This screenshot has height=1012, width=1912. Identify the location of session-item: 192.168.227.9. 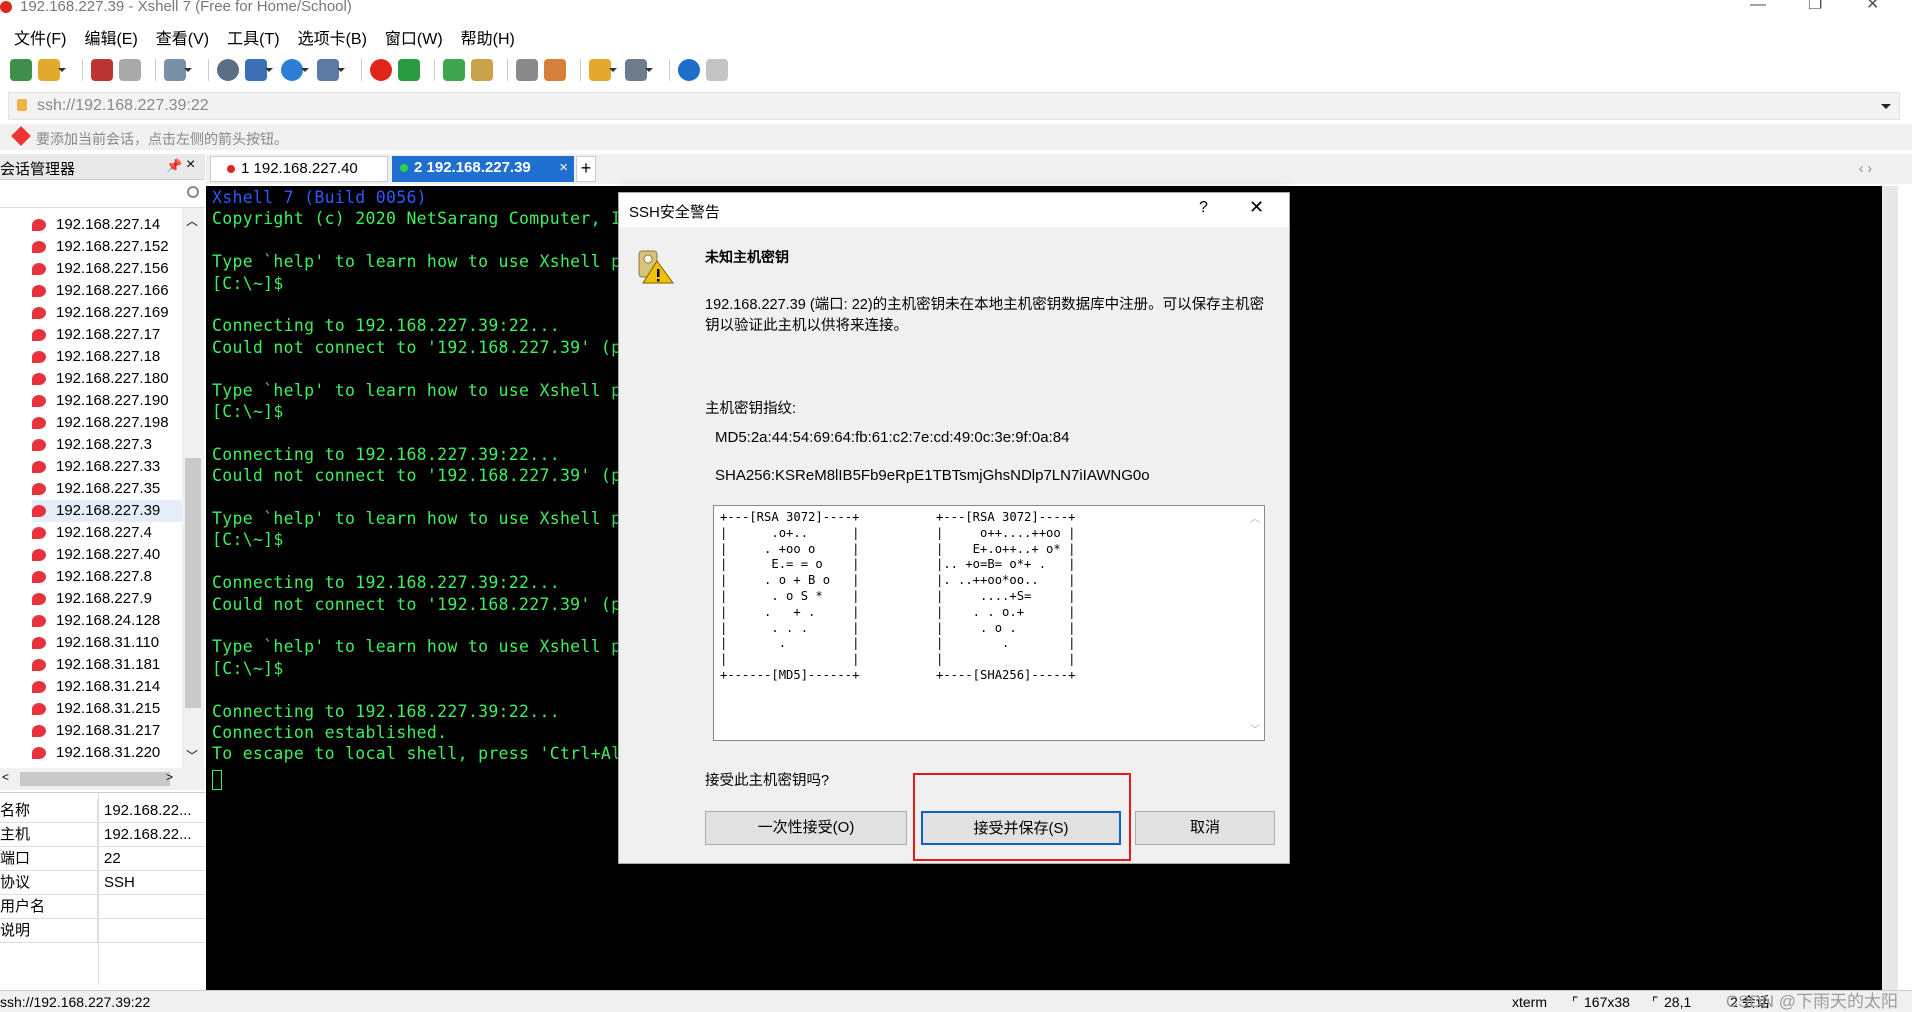
(107, 599).